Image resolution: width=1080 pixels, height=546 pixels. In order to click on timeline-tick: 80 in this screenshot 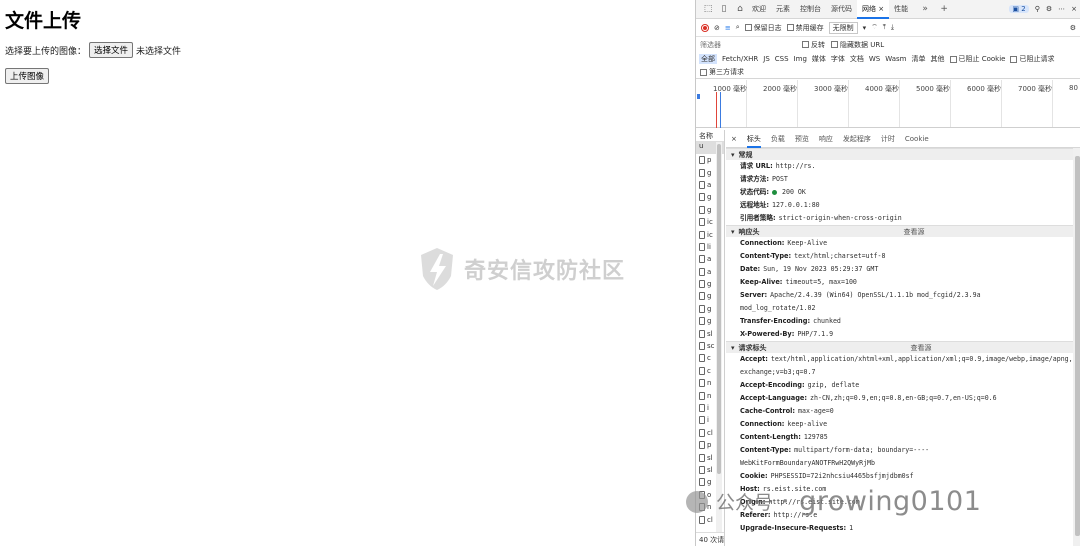, I will do `click(1073, 88)`.